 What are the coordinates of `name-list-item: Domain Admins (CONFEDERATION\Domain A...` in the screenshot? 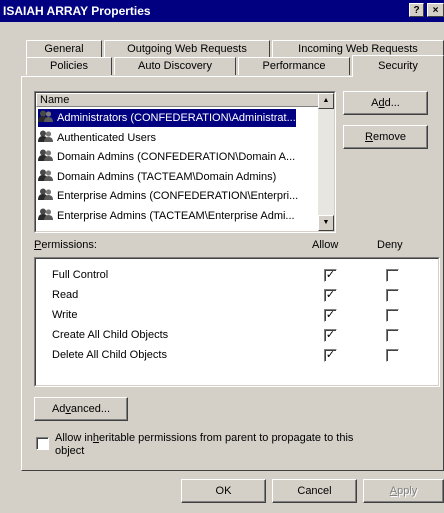 It's located at (166, 157).